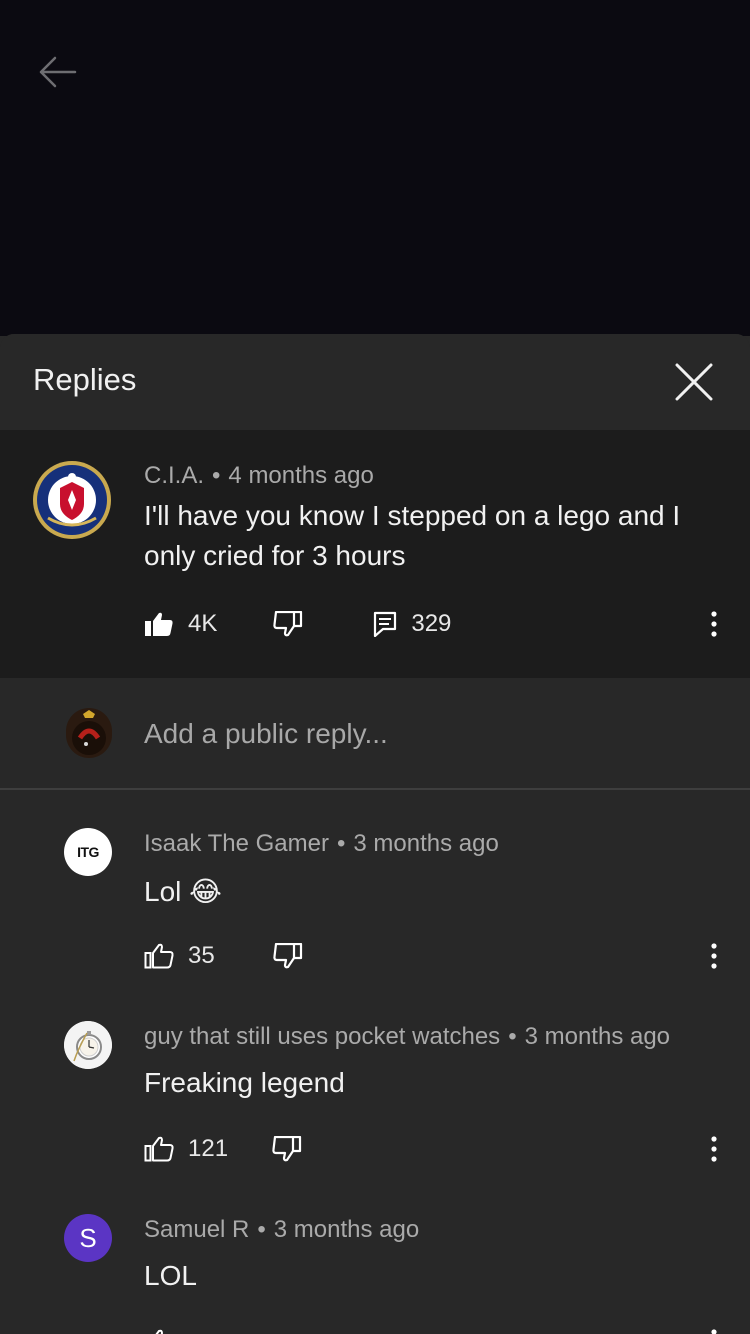 The height and width of the screenshot is (1334, 750). Describe the element at coordinates (275, 555) in the screenshot. I see `parent-text-line-2: only cried for 3 hours` at that location.